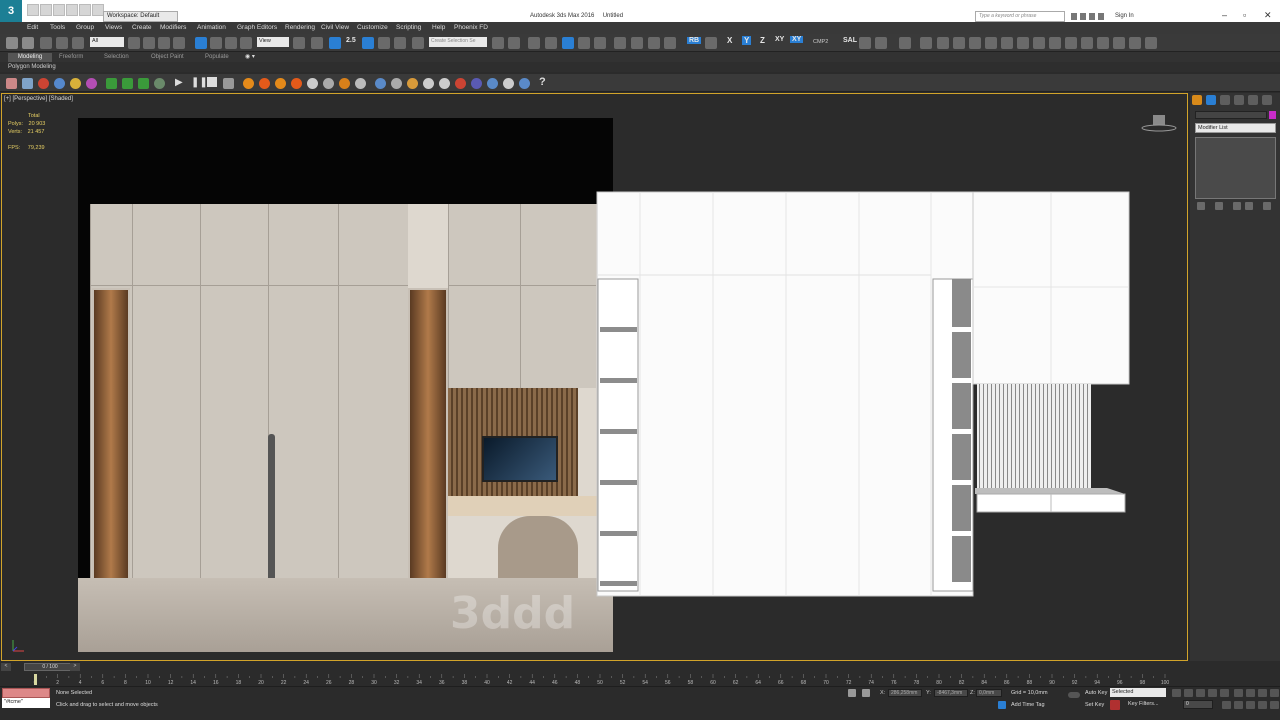 This screenshot has width=1280, height=720. What do you see at coordinates (273, 42) in the screenshot?
I see `reference-coordinate-dropdown: View` at bounding box center [273, 42].